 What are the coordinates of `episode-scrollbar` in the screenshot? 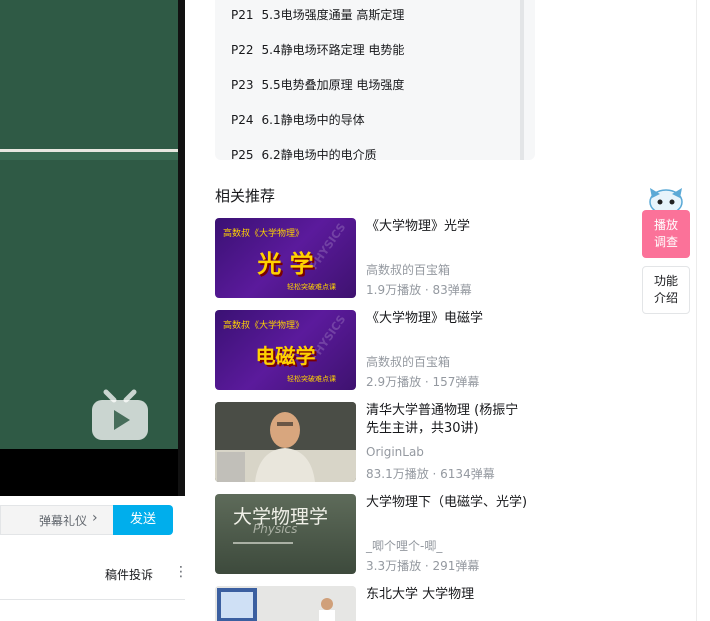 It's located at (522, 80).